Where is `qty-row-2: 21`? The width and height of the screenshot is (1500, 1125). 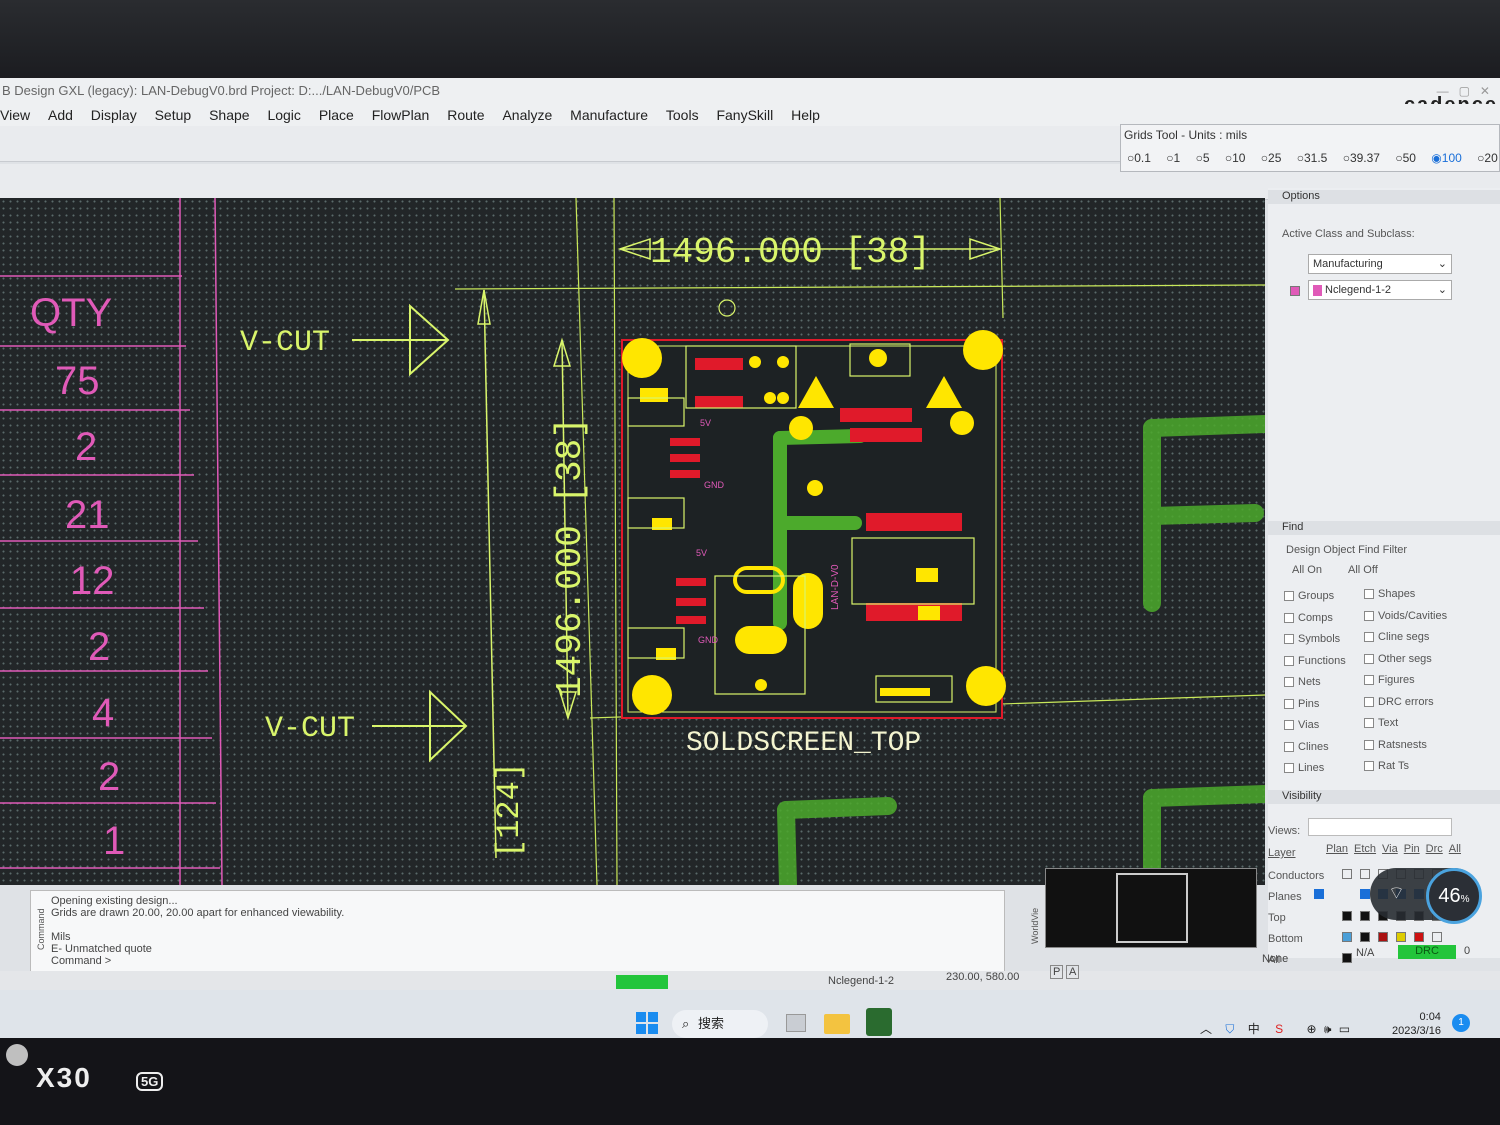 qty-row-2: 21 is located at coordinates (87, 515).